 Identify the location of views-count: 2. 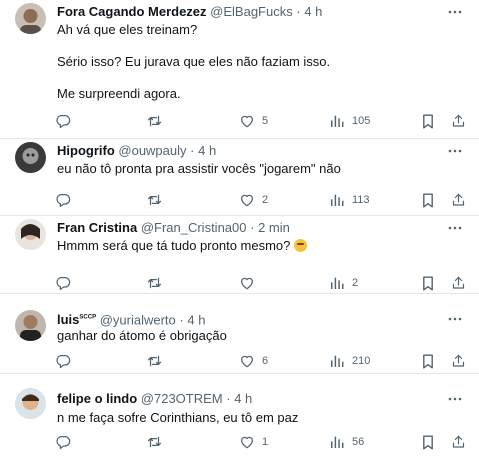
(355, 283).